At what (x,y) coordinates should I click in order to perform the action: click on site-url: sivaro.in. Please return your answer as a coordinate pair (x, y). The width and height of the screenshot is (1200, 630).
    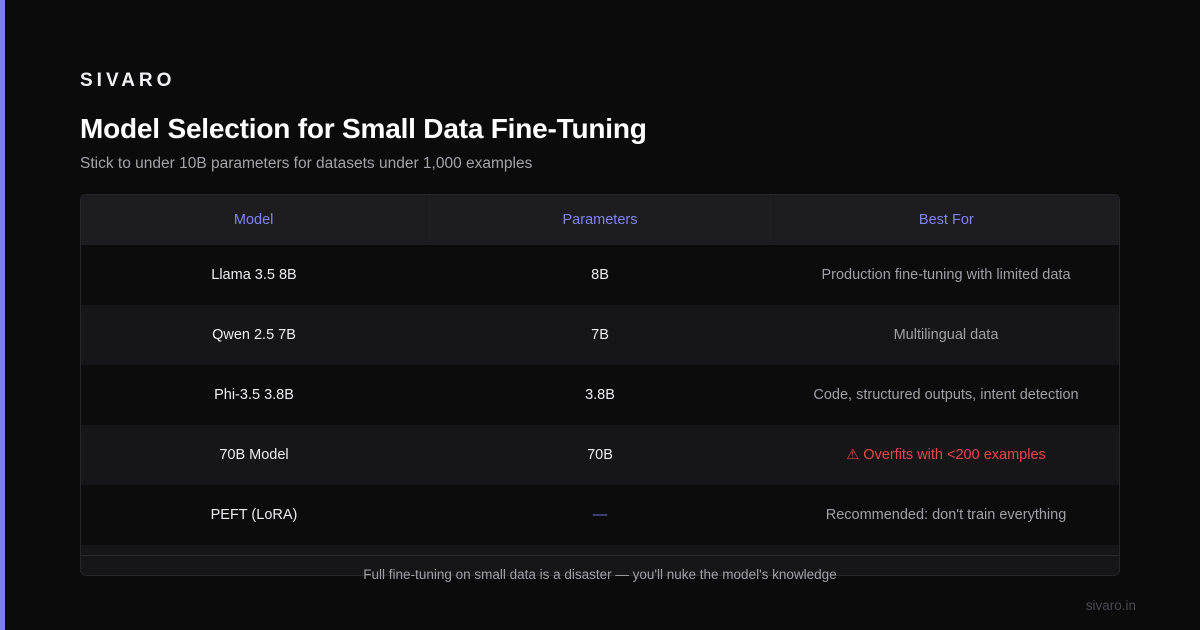
    Looking at the image, I should click on (1110, 605).